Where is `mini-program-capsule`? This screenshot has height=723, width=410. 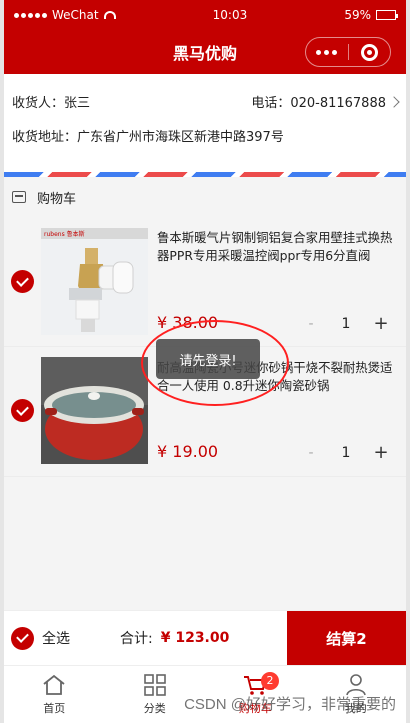
mini-program-capsule is located at coordinates (348, 52).